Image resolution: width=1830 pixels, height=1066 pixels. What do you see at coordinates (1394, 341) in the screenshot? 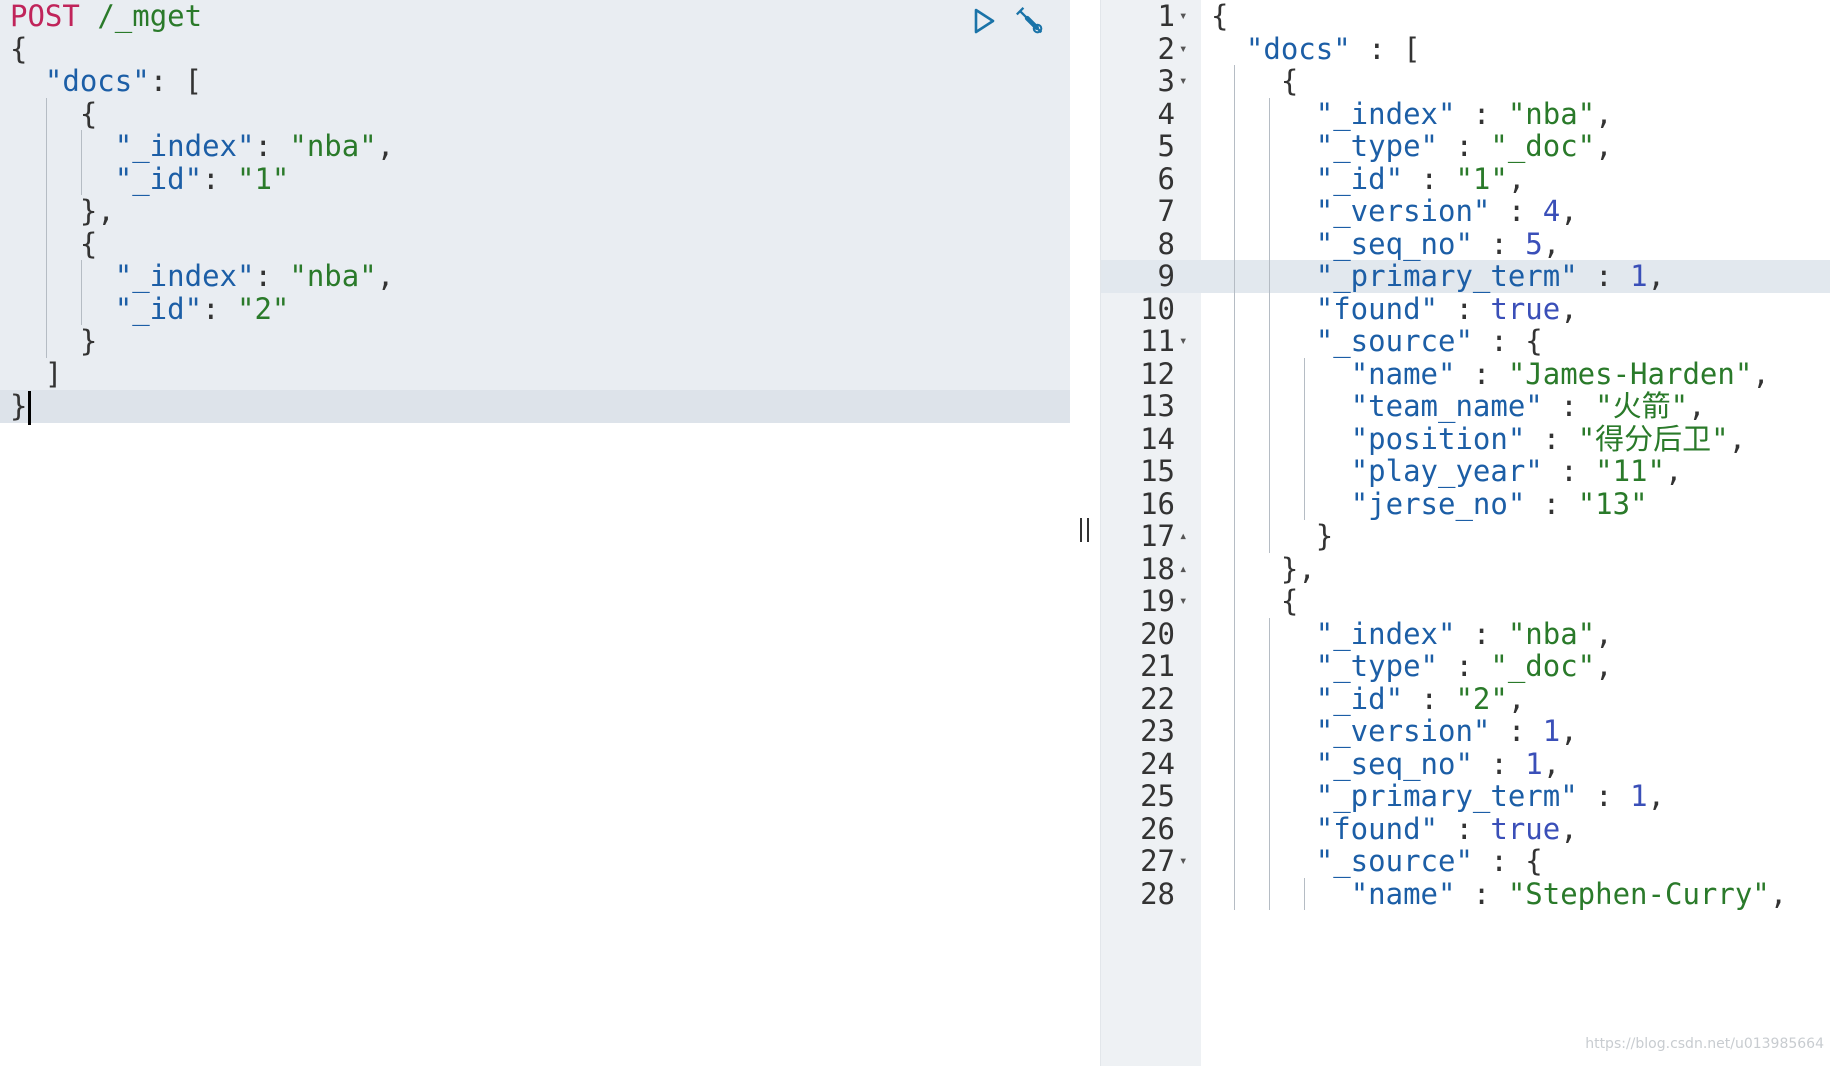
I see `json-key: "_source"` at bounding box center [1394, 341].